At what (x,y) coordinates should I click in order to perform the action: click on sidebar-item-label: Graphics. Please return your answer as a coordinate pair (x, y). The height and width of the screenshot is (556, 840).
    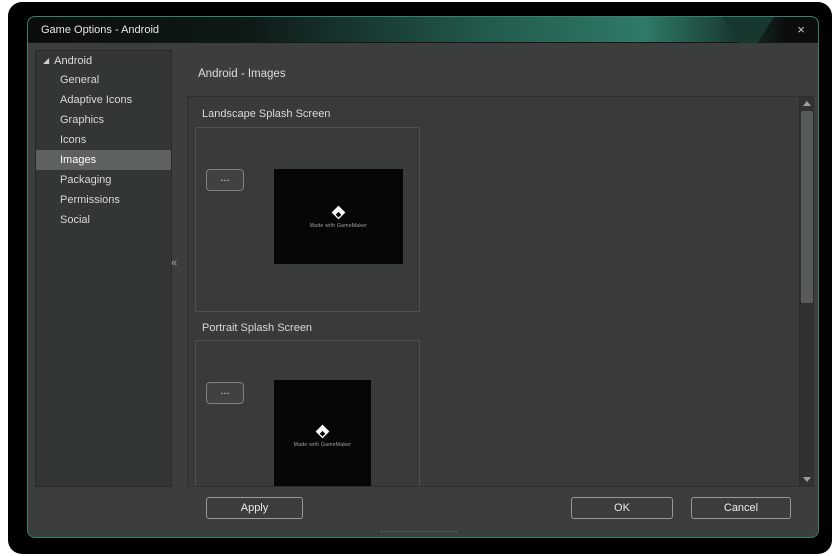
    Looking at the image, I should click on (82, 120).